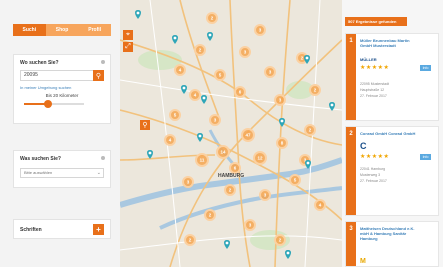 The image size is (443, 267). Describe the element at coordinates (62, 173) in the screenshot. I see `category-select: Bitte auswählen ⌄` at that location.